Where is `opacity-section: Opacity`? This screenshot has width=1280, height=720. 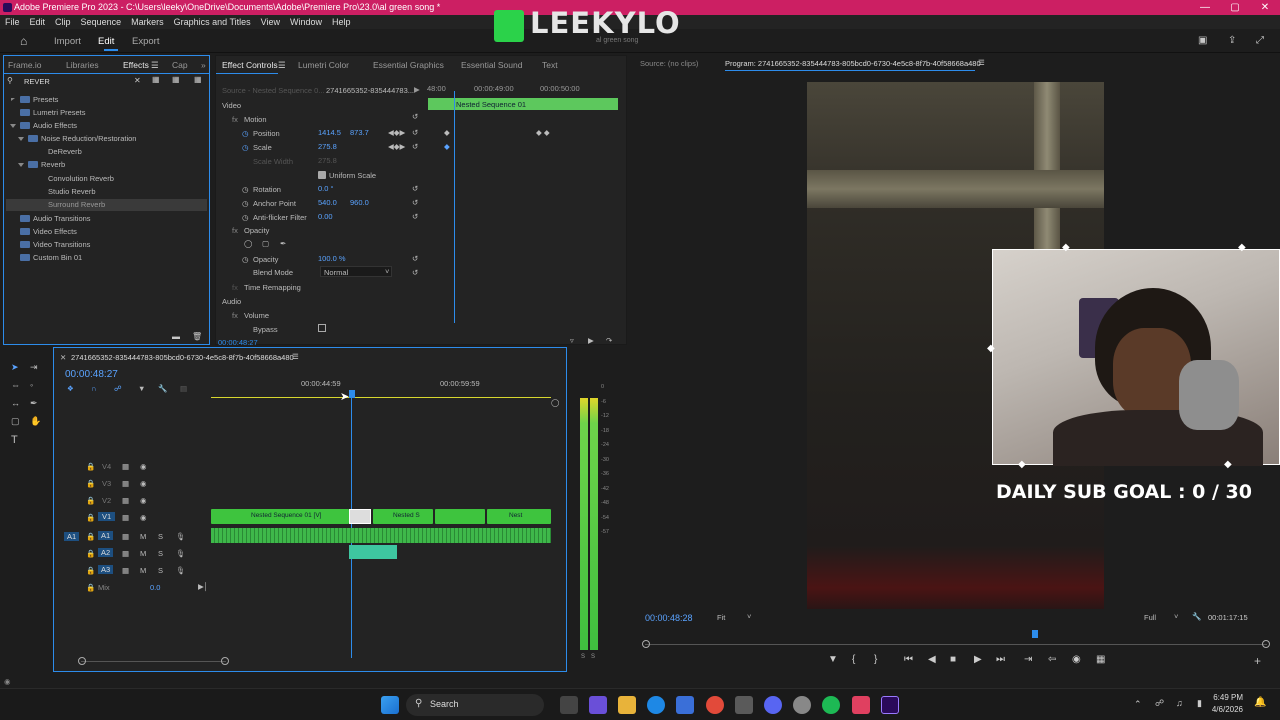 opacity-section: Opacity is located at coordinates (256, 230).